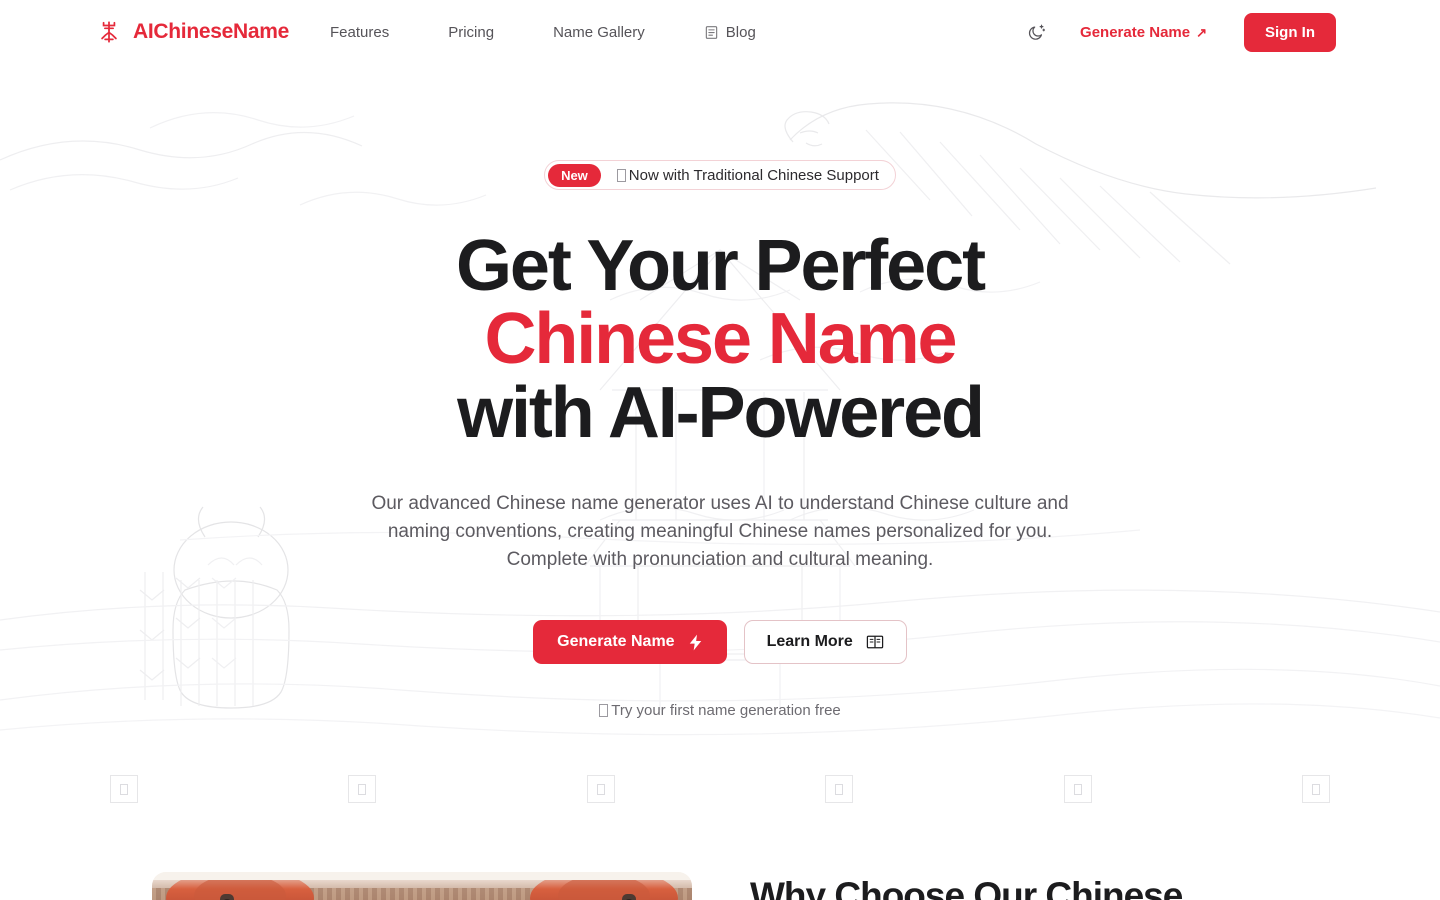  What do you see at coordinates (721, 266) in the screenshot?
I see `headline-line-1: Get Your Perfect` at bounding box center [721, 266].